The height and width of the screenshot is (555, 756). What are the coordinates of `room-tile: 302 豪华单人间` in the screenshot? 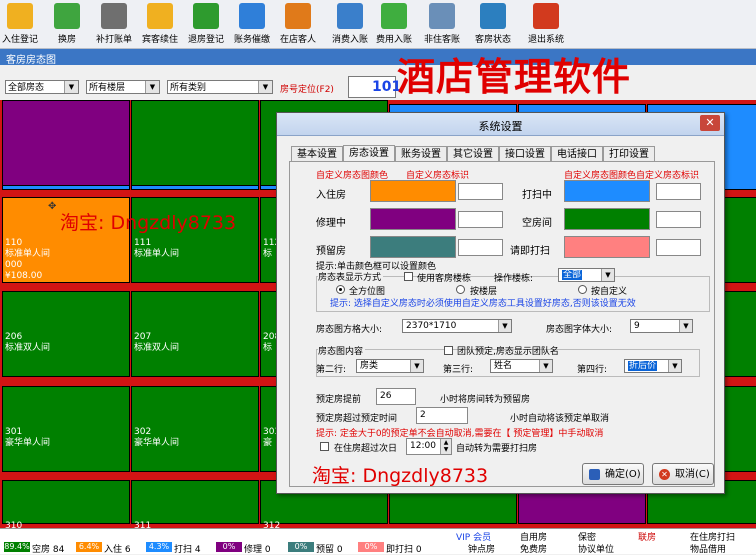 It's located at (195, 429).